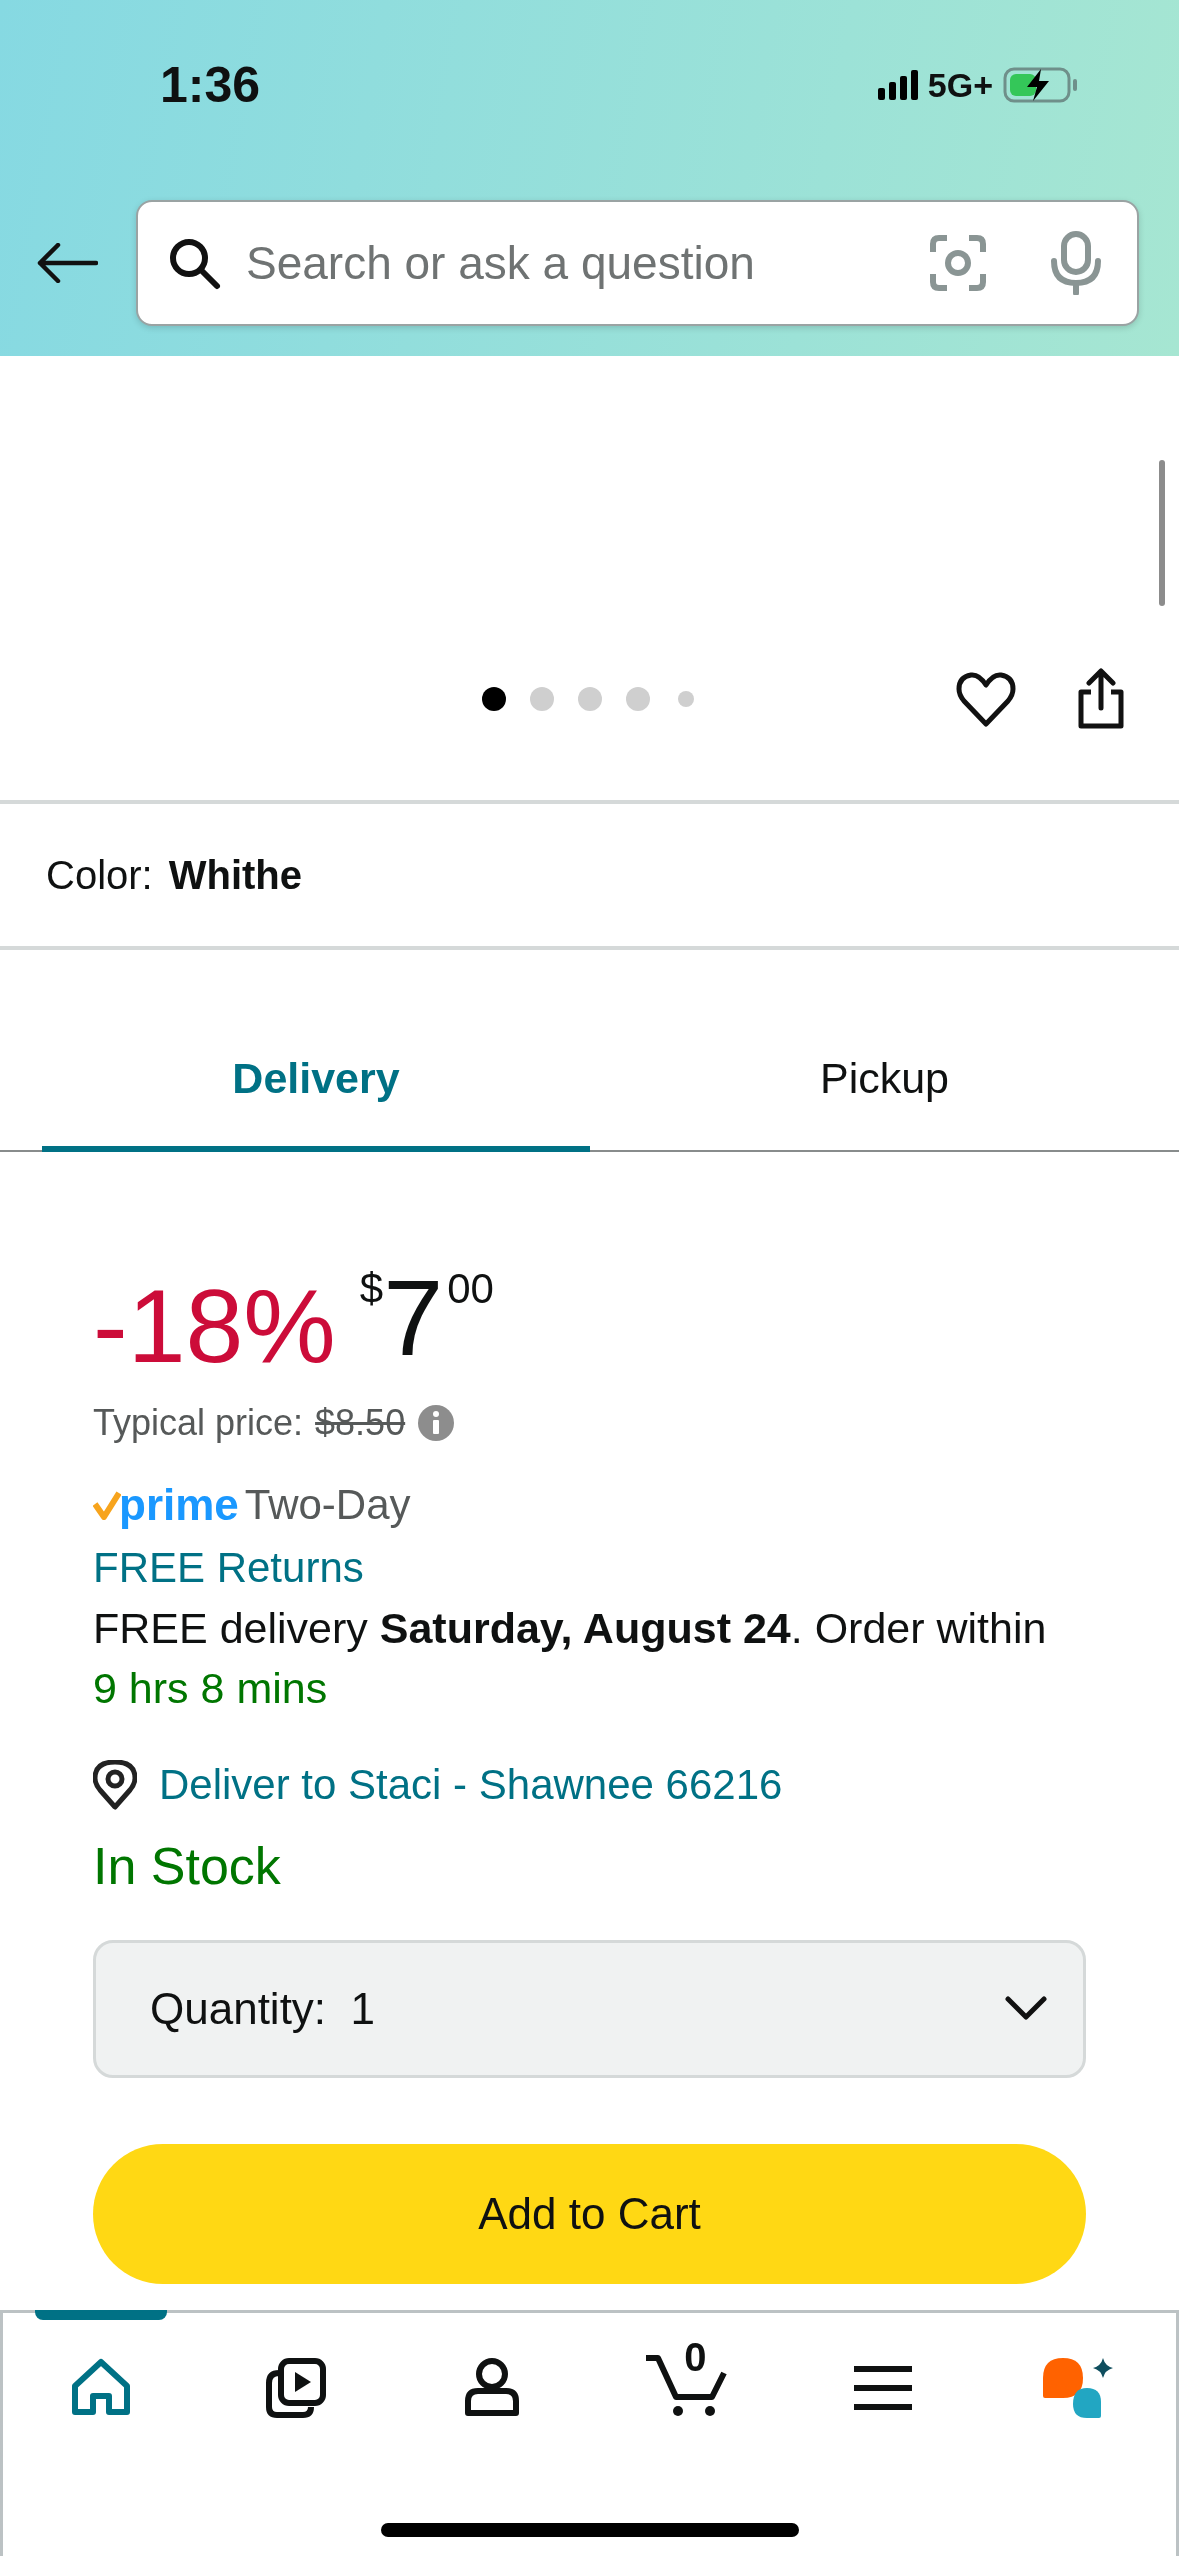 The image size is (1179, 2556). I want to click on status-time: 1:36, so click(210, 85).